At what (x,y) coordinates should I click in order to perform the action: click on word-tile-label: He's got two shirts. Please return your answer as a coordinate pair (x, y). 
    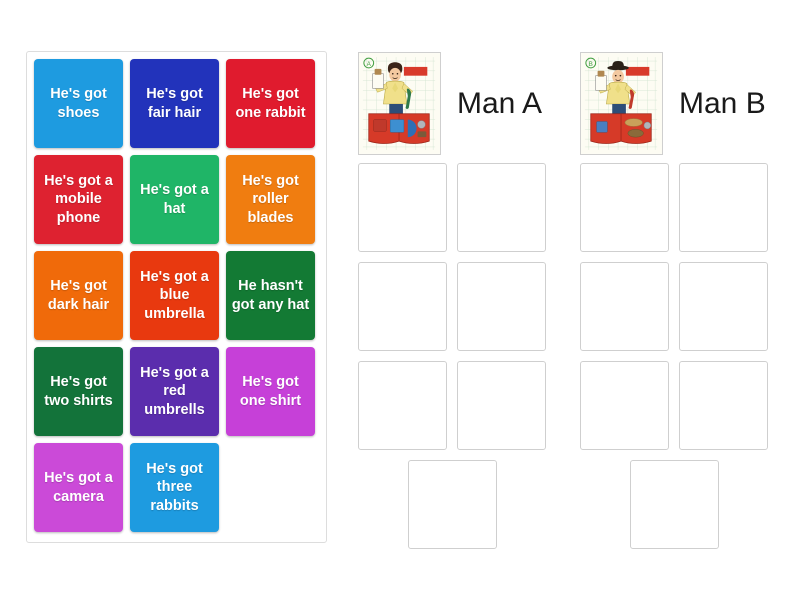
    Looking at the image, I should click on (78, 391).